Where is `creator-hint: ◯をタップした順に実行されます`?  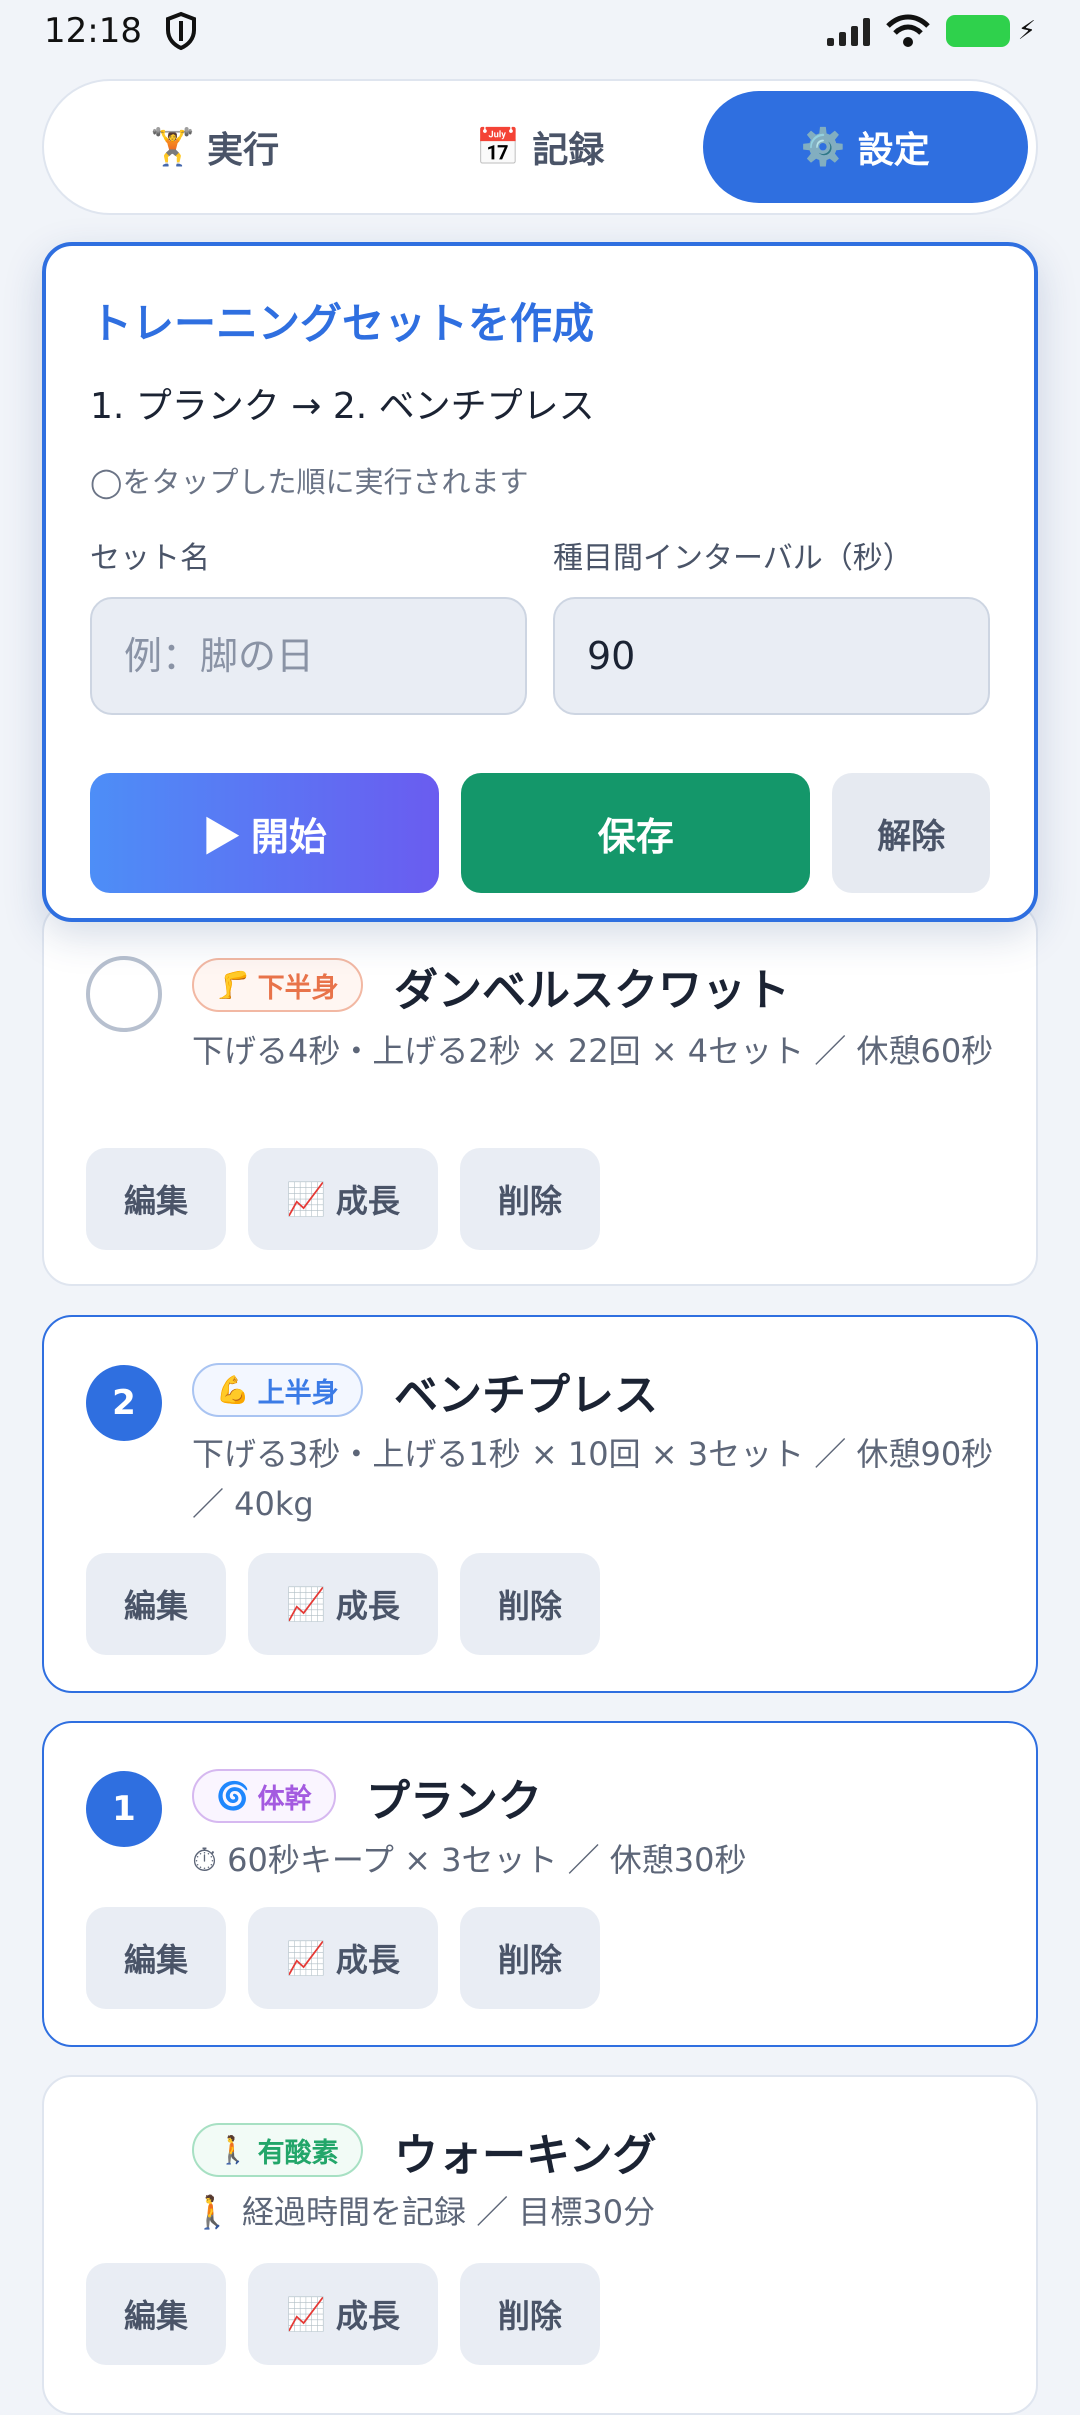
creator-hint: ◯をタップした順に実行されます is located at coordinates (309, 482).